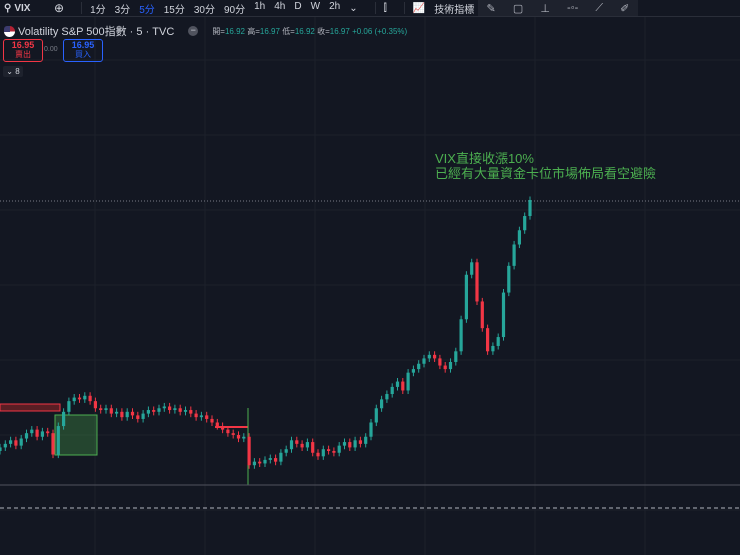 The image size is (740, 555). Describe the element at coordinates (234, 8) in the screenshot. I see `interval-90分: 90分` at that location.